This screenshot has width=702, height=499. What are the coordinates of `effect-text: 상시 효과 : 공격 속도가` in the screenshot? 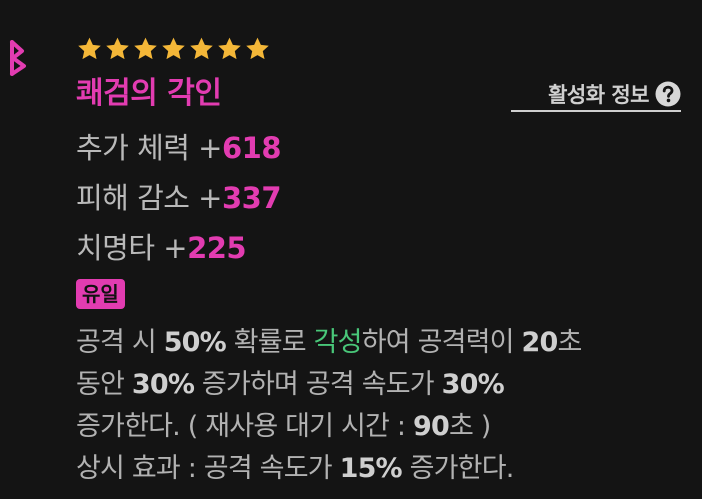 It's located at (208, 468).